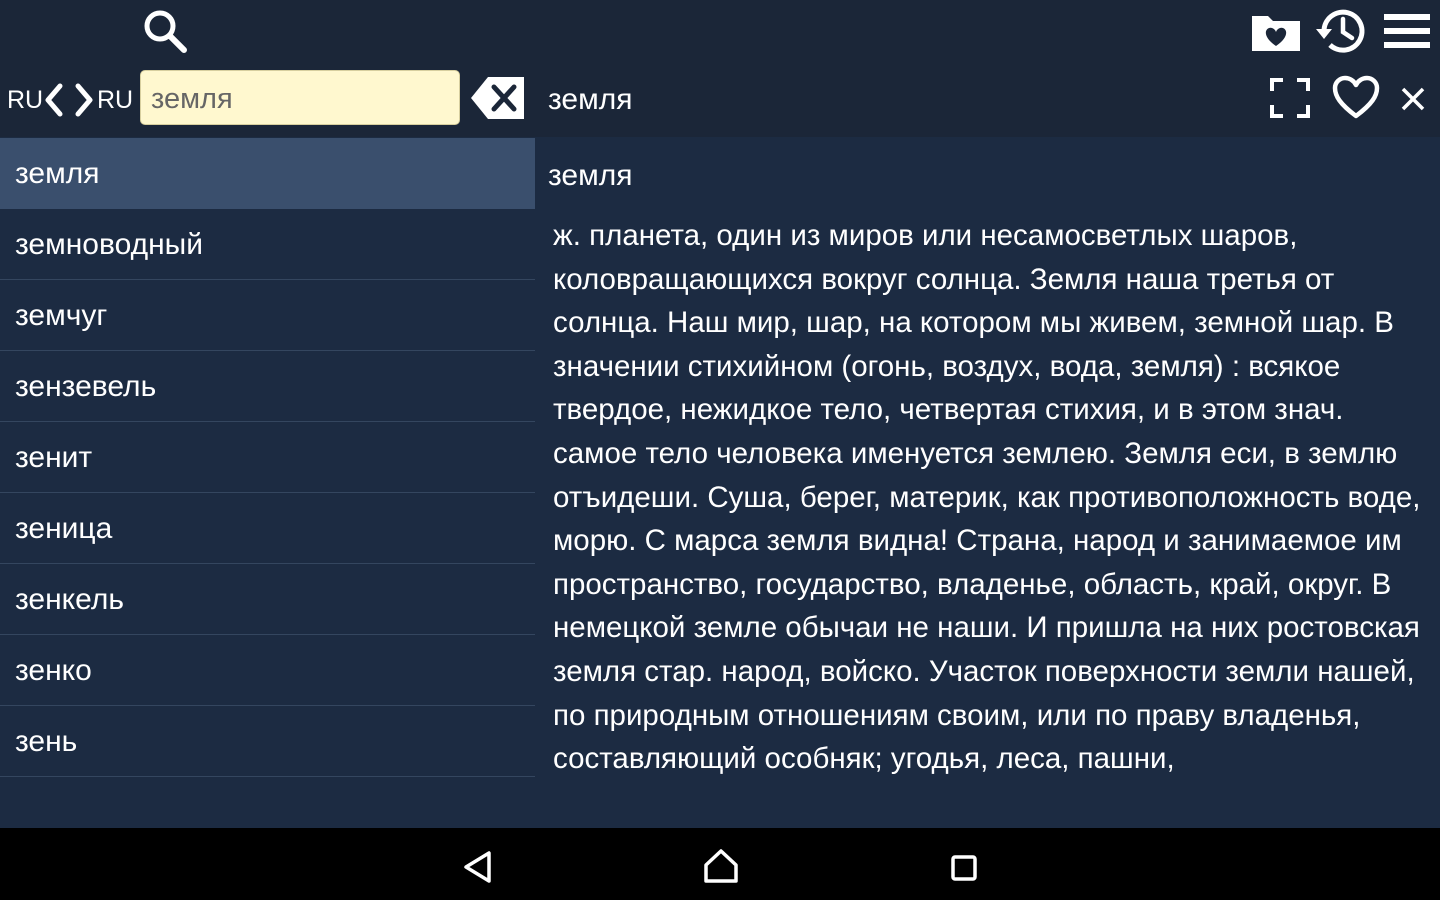 This screenshot has width=1440, height=900. What do you see at coordinates (267, 528) in the screenshot?
I see `list-item: зеница` at bounding box center [267, 528].